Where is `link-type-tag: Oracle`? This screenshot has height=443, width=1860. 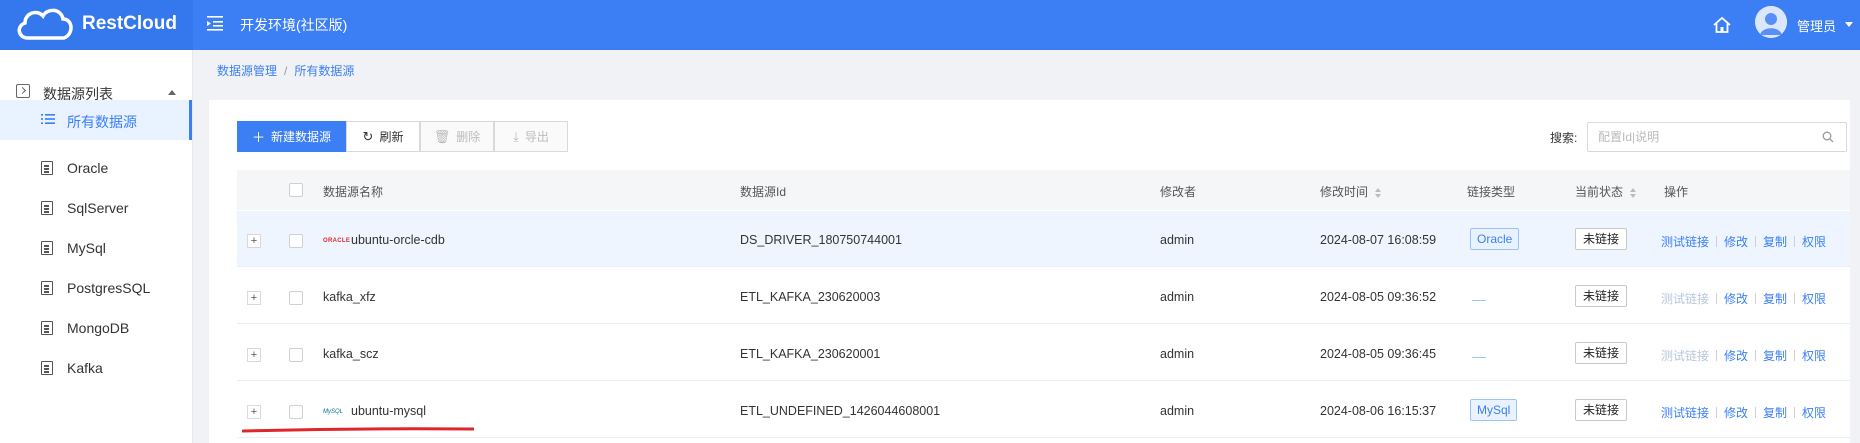 link-type-tag: Oracle is located at coordinates (1495, 239).